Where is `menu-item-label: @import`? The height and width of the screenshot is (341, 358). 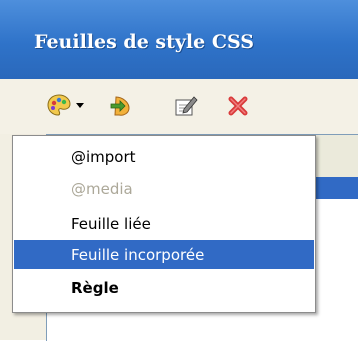 menu-item-label: @import is located at coordinates (103, 156).